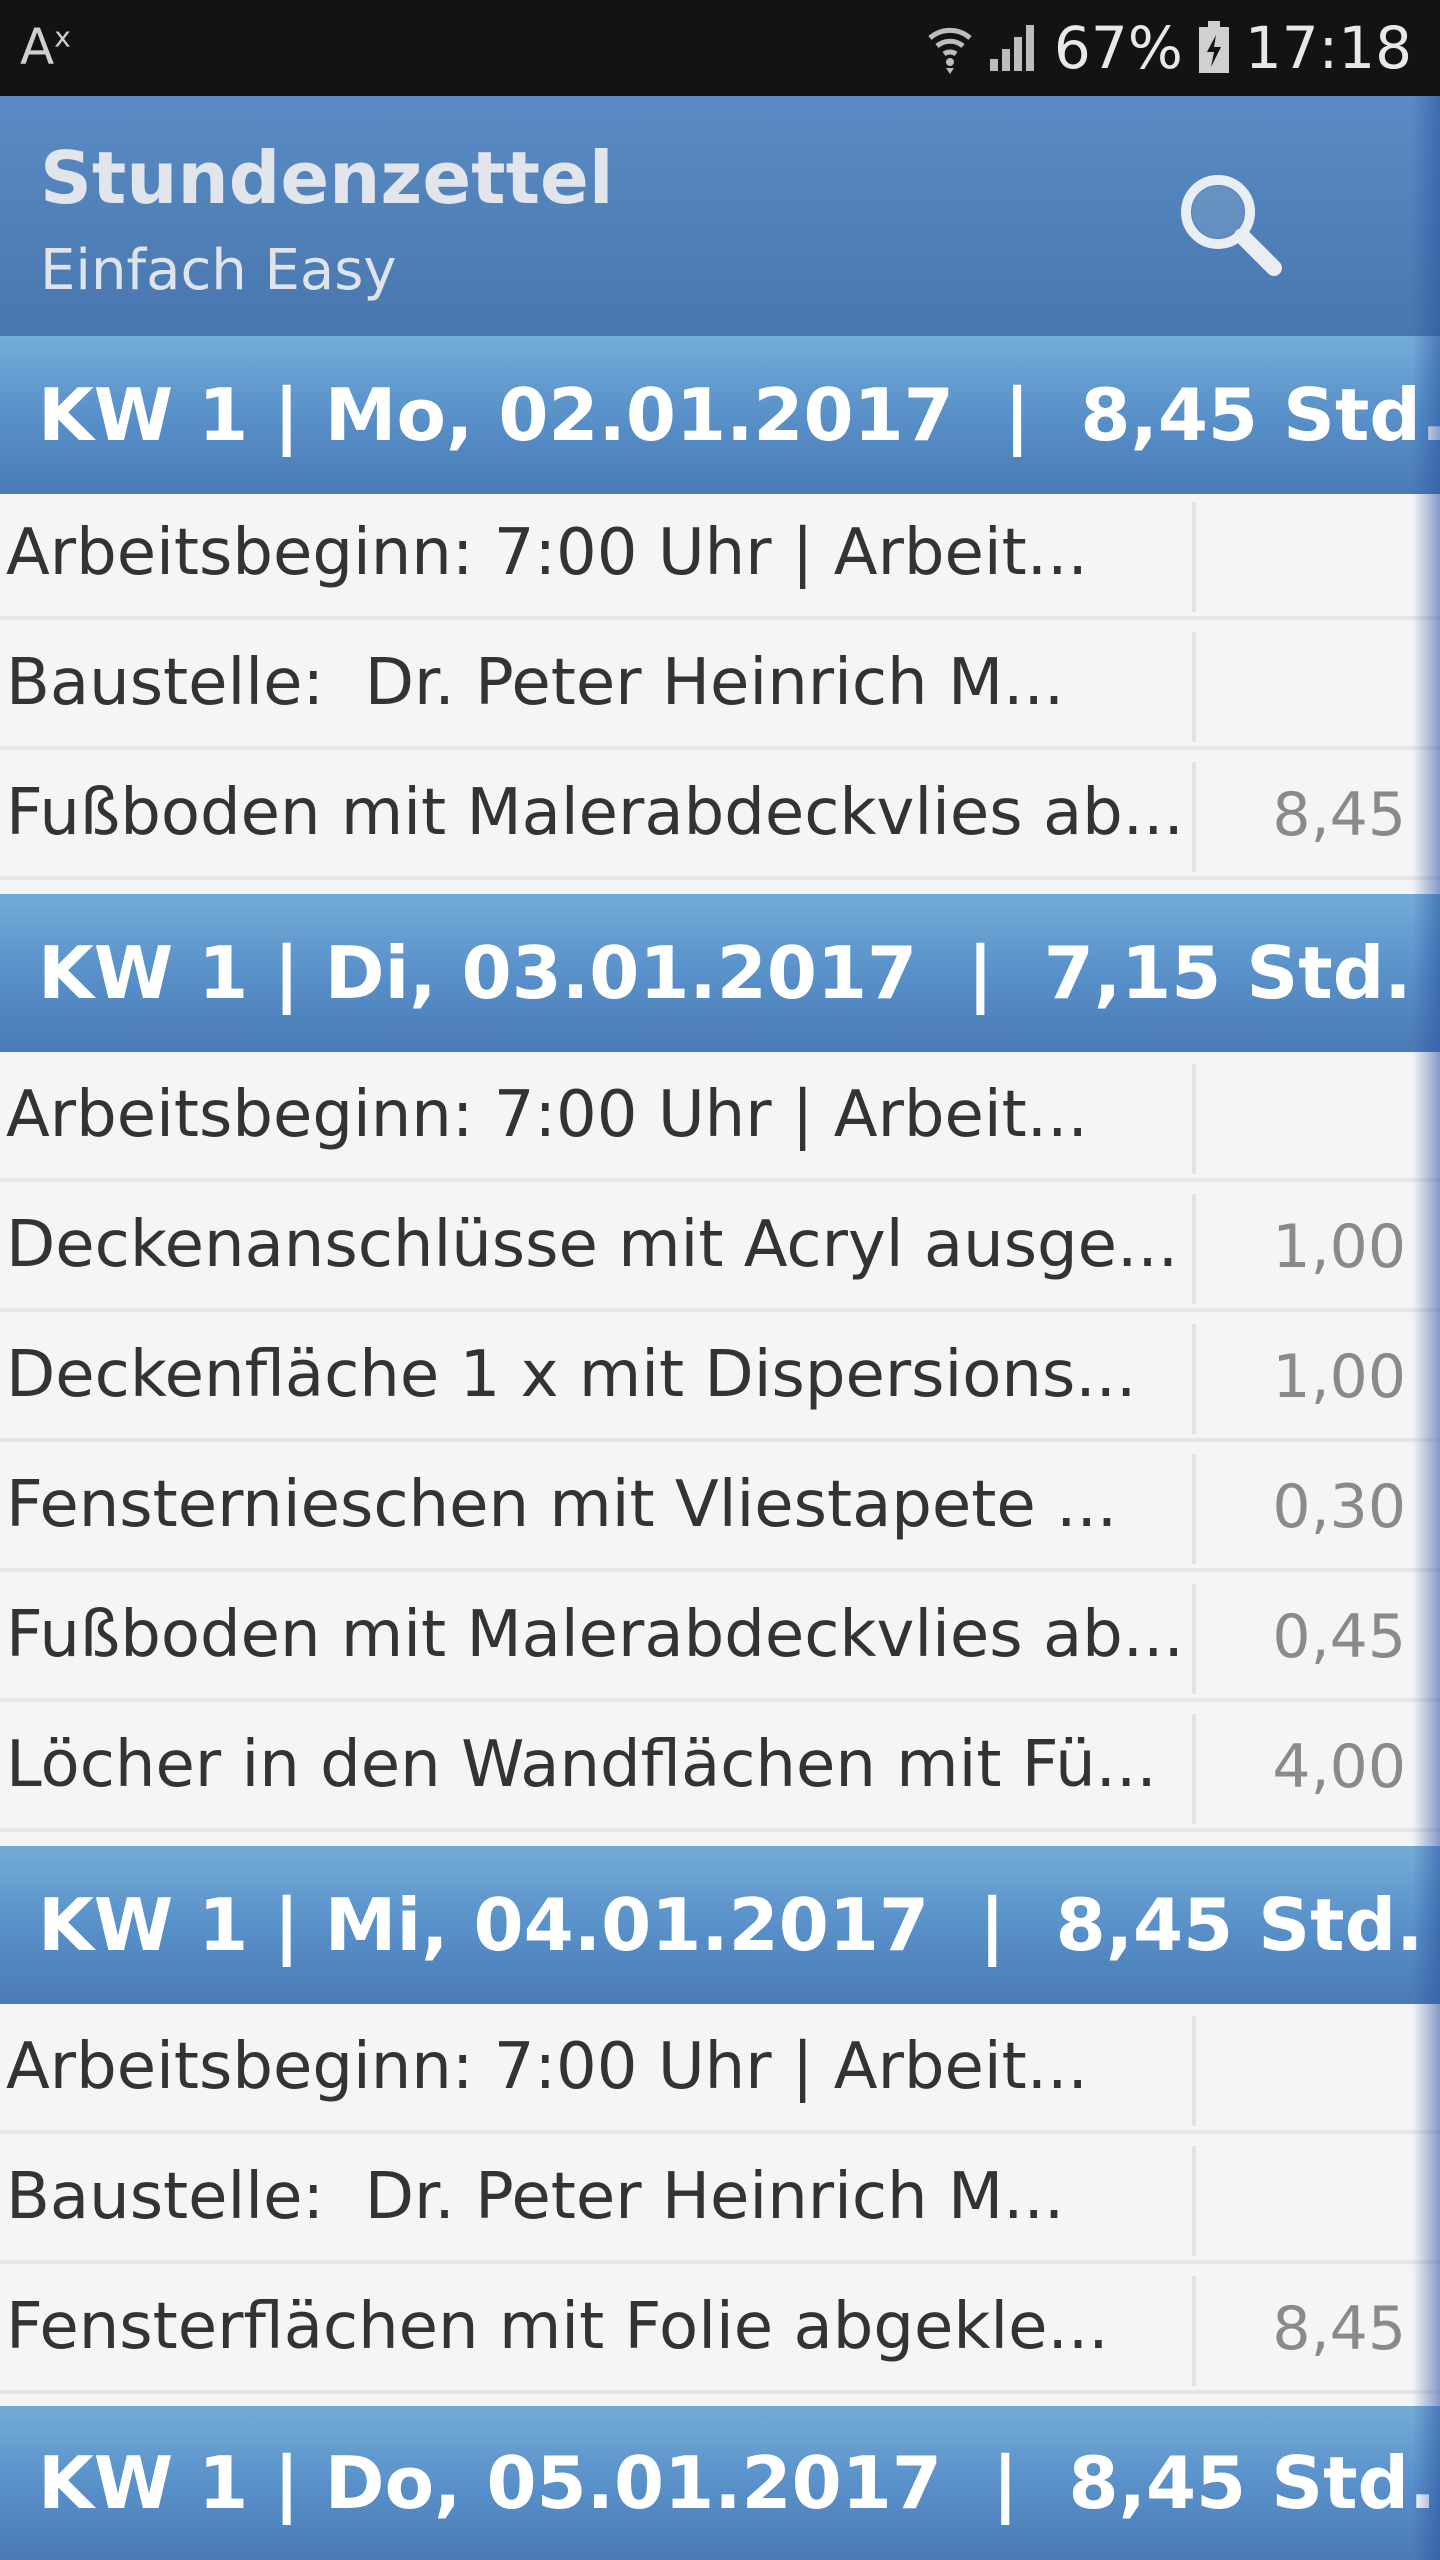  I want to click on status-left-sup: x, so click(62, 37).